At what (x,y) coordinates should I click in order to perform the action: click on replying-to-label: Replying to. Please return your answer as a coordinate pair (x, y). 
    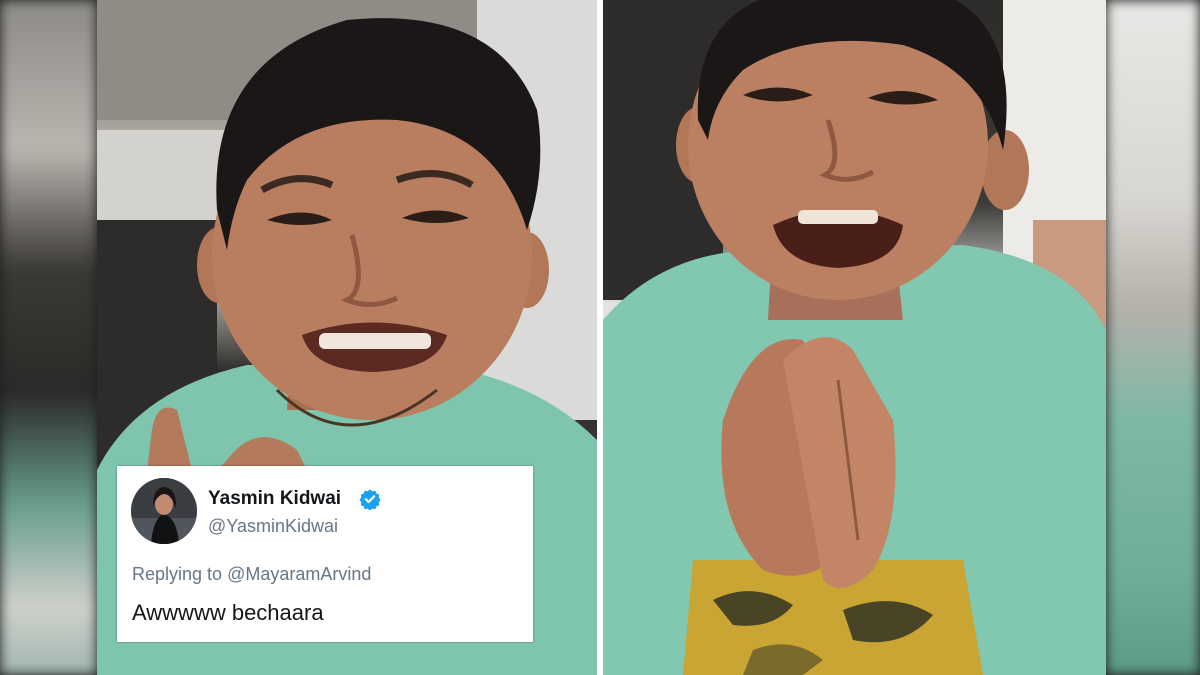
    Looking at the image, I should click on (177, 574).